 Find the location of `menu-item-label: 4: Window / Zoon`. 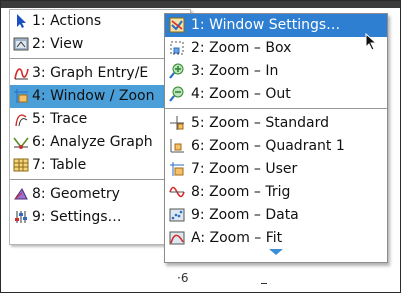

menu-item-label: 4: Window / Zoon is located at coordinates (93, 96).